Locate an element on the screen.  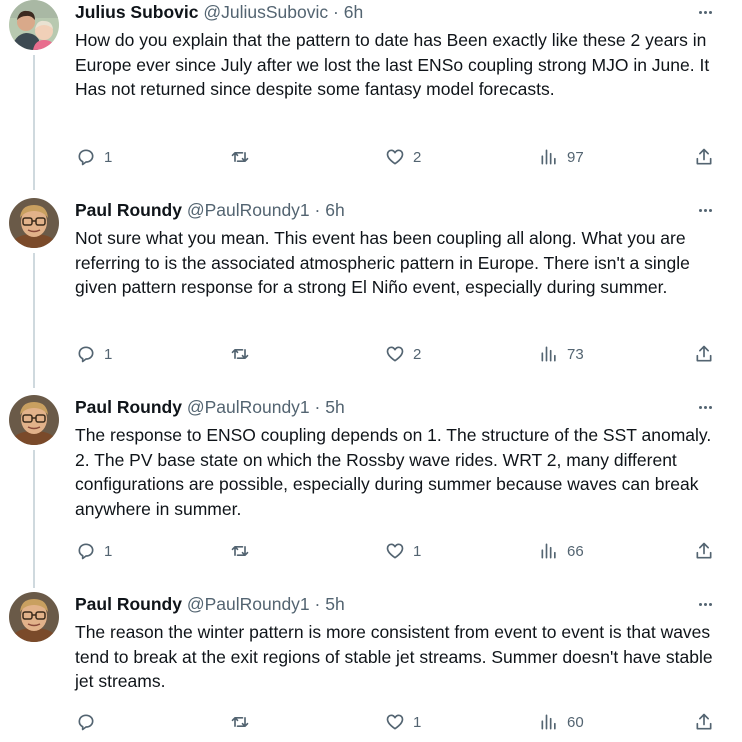
tweet-actions: 1 1 66 is located at coordinates (371, 551).